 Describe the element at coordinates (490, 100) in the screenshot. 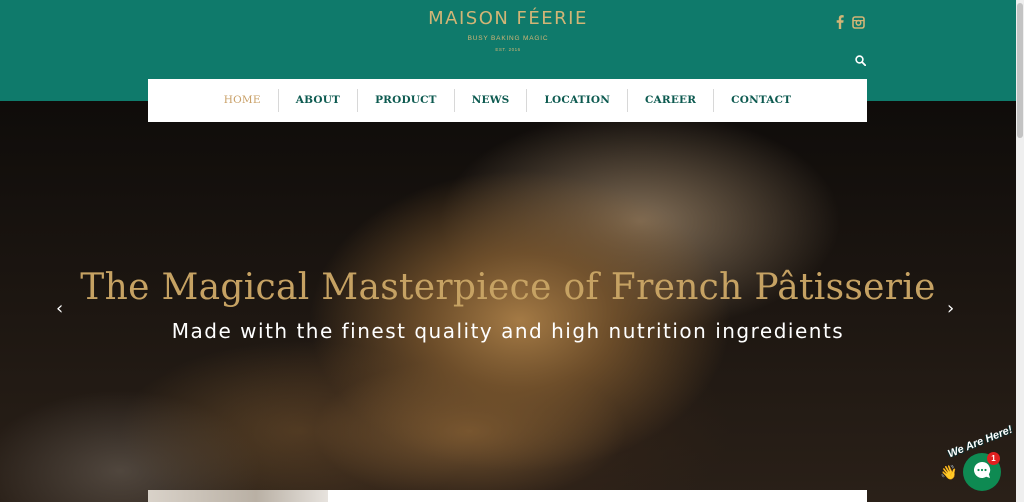

I see `nav-item-news: NEWS` at that location.